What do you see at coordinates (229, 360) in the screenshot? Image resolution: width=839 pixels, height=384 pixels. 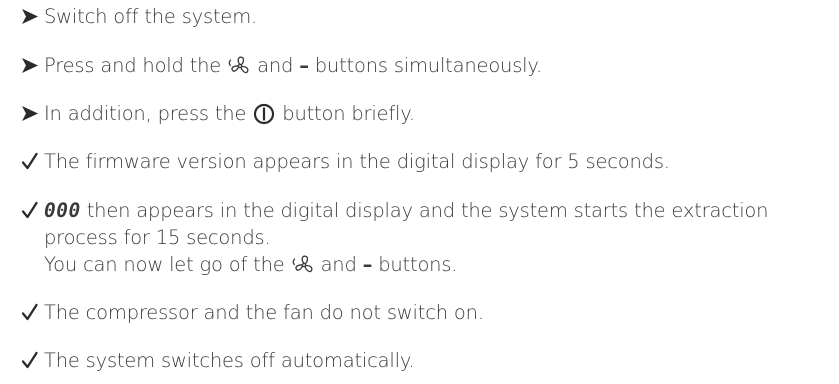 I see `step-text: The system switches off automatically.` at bounding box center [229, 360].